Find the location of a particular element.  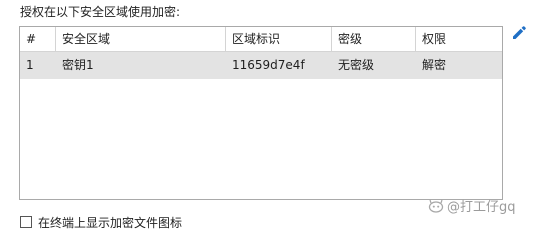

cell-level: 无密级 is located at coordinates (356, 65).